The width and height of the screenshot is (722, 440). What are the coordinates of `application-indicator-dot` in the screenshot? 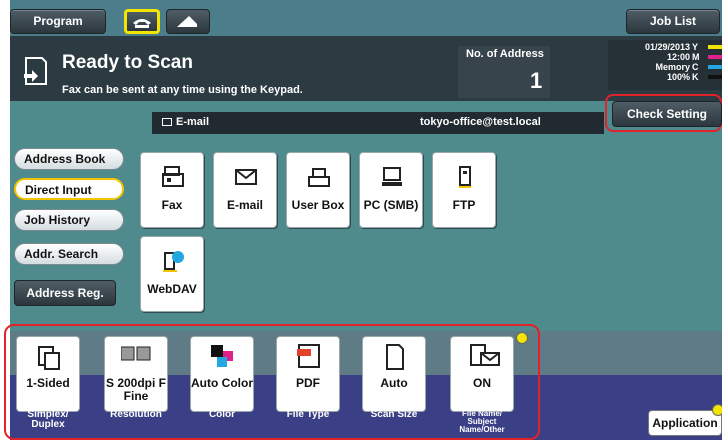 It's located at (717, 410).